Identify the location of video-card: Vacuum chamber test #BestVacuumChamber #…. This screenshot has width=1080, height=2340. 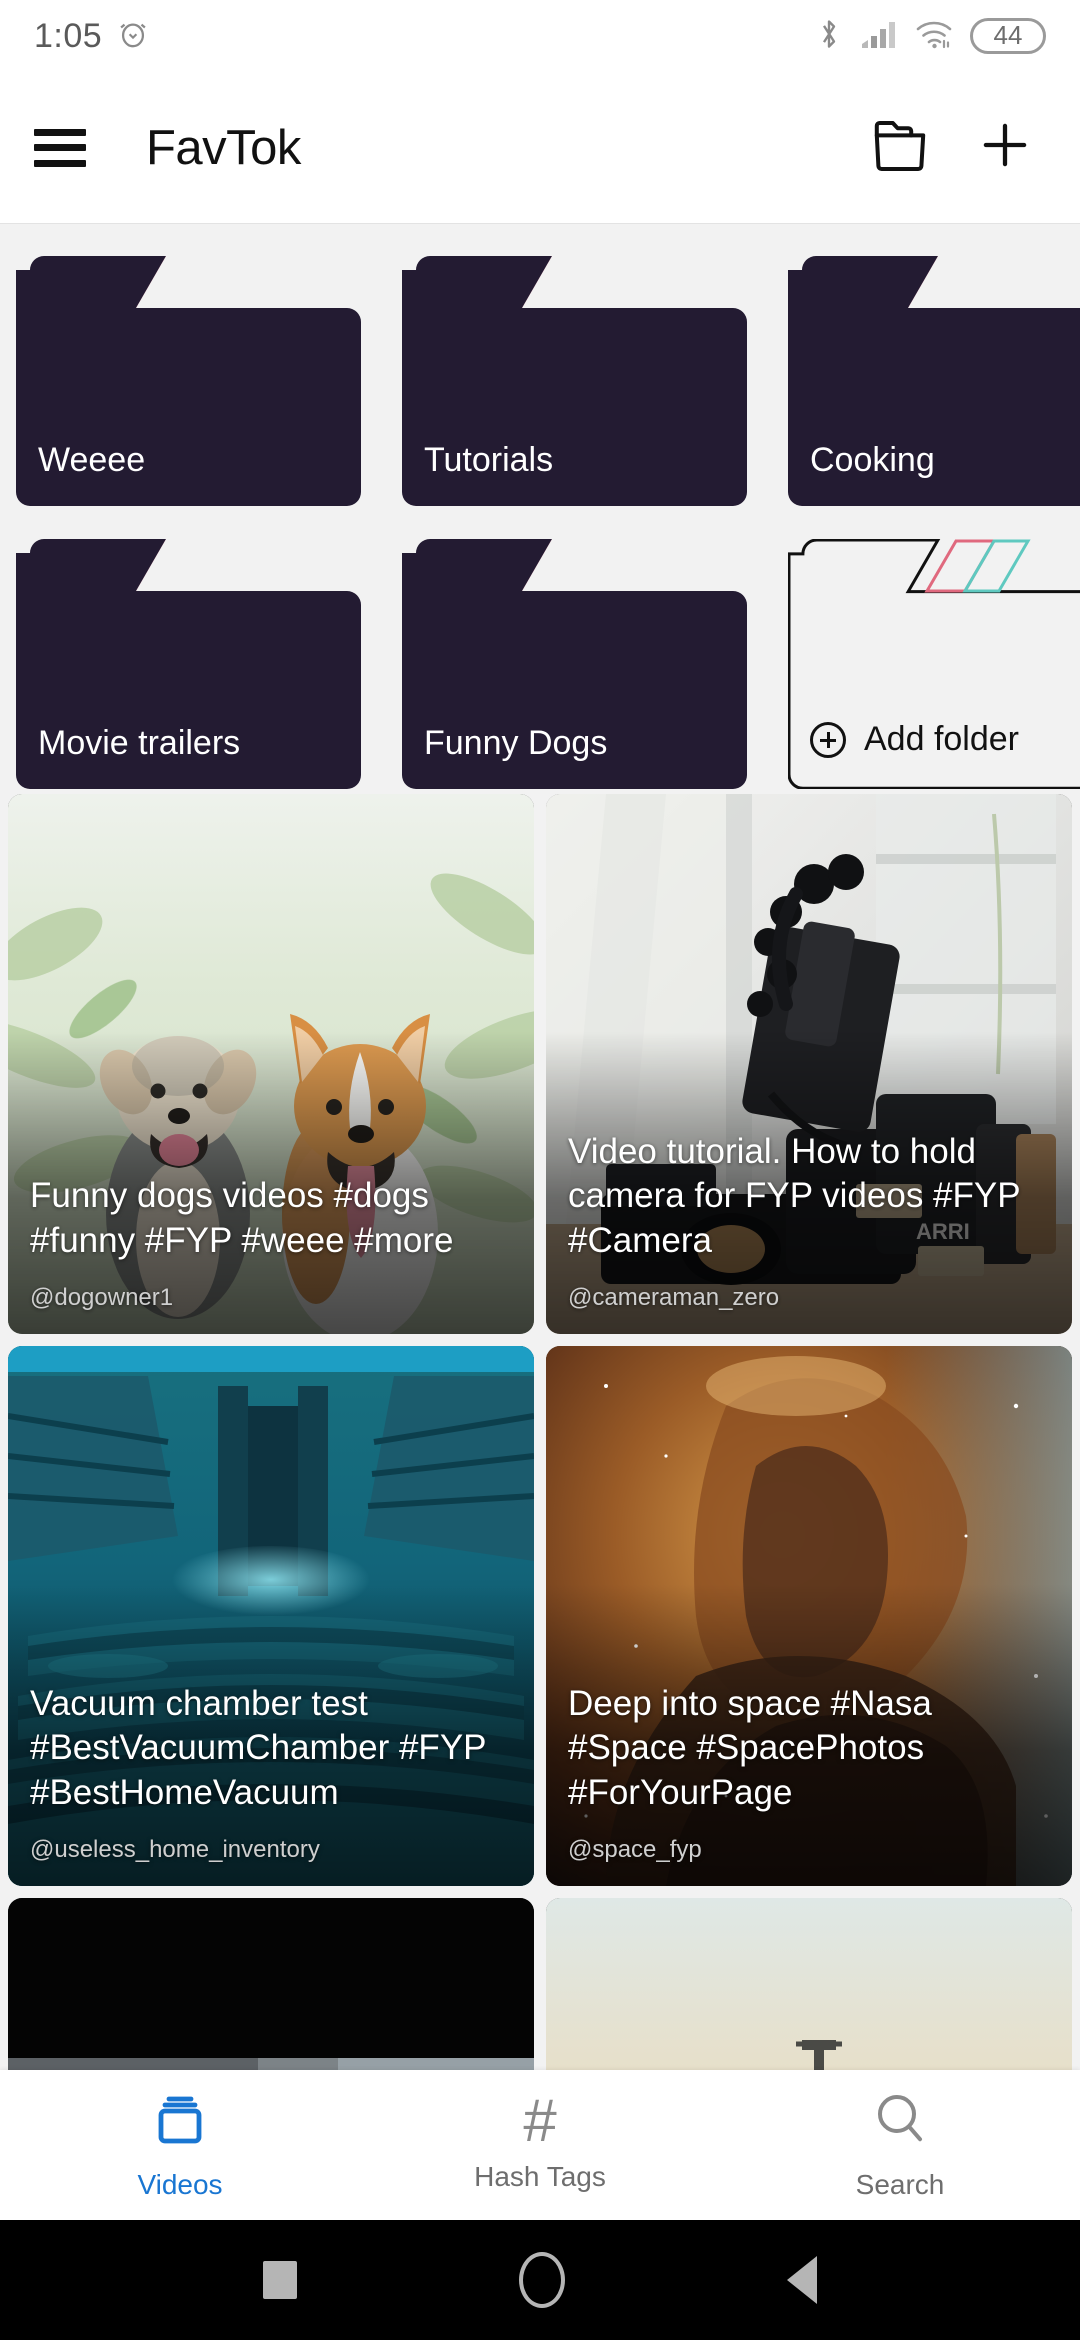
(271, 1616).